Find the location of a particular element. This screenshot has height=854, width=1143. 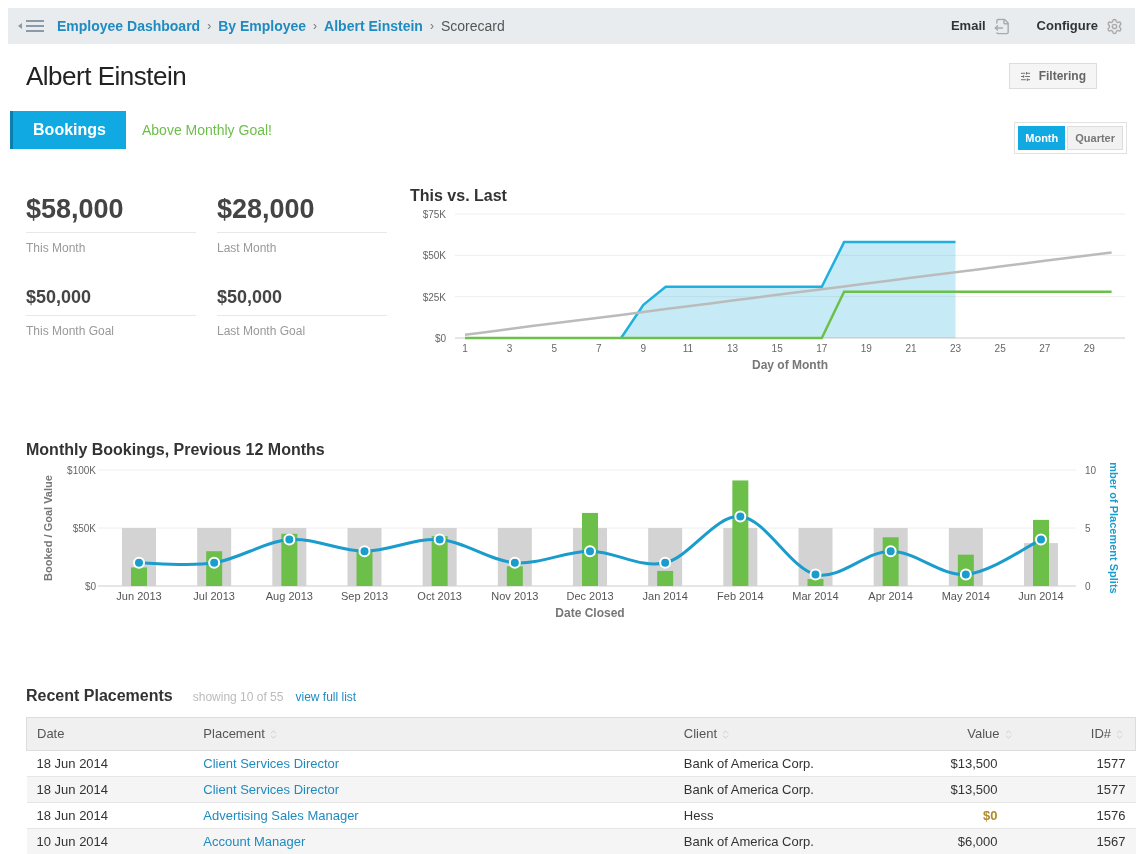

period-tab: Quarter is located at coordinates (1095, 138).